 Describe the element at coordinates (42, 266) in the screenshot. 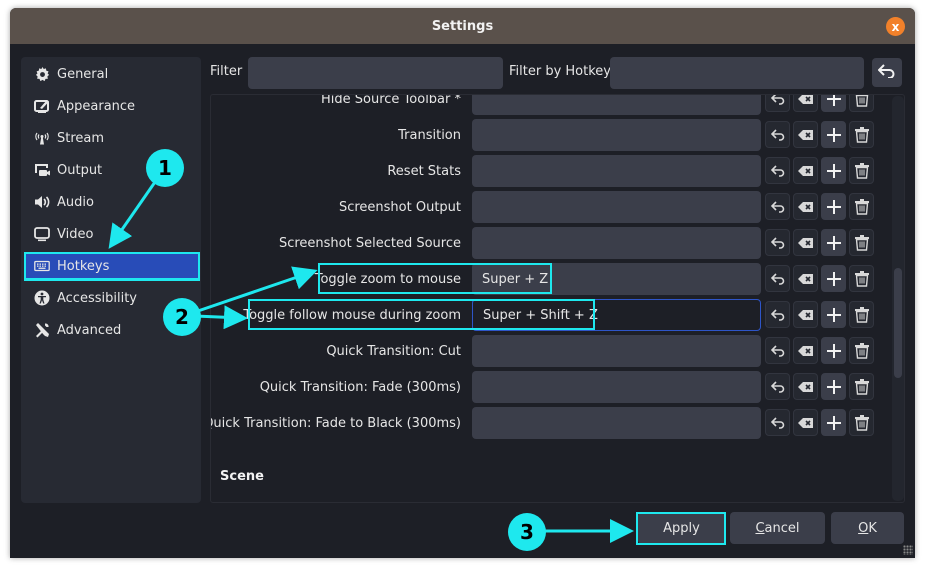

I see `keyboard-icon` at that location.